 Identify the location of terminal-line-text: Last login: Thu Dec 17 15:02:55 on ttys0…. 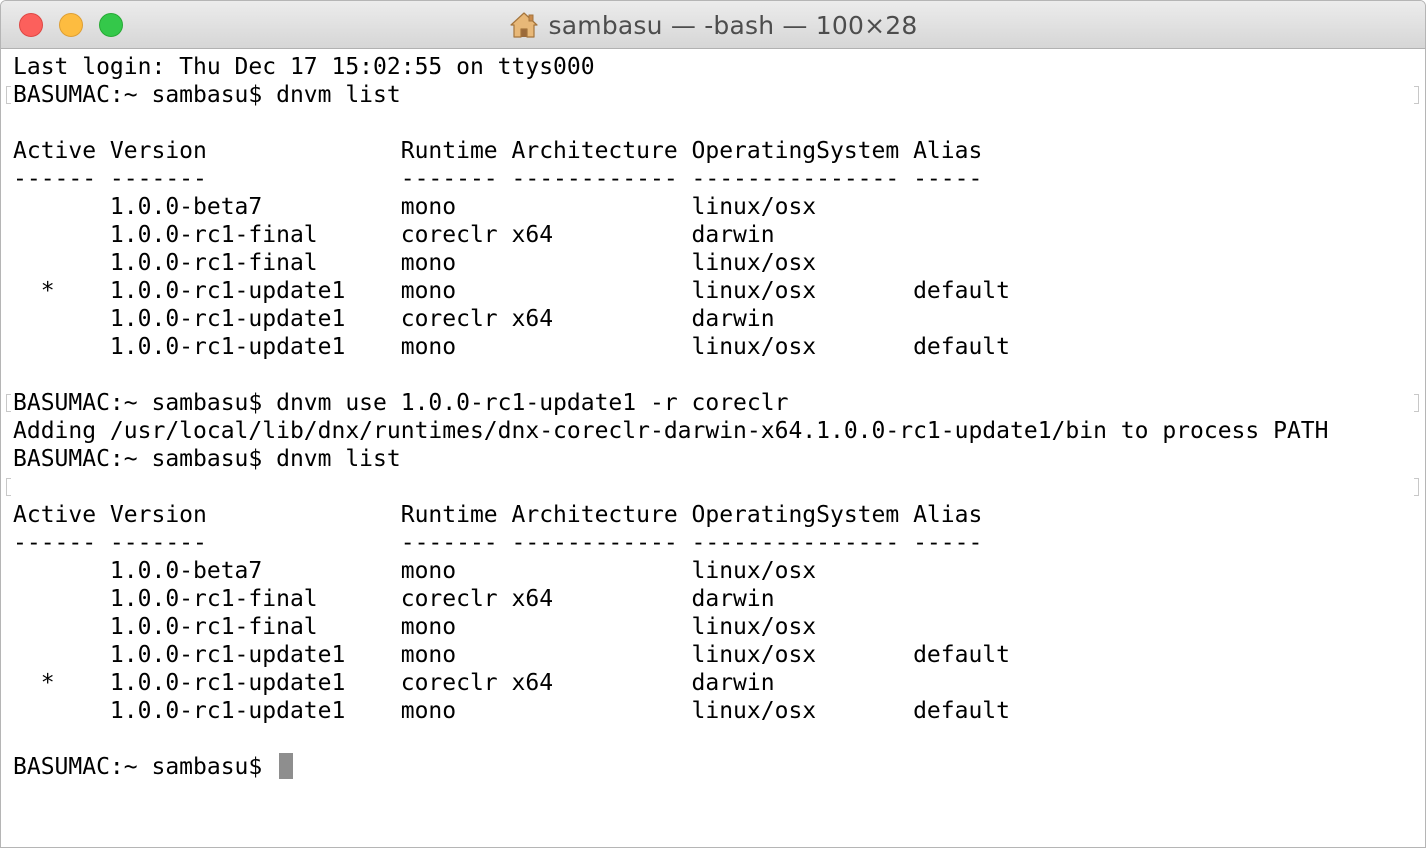
(304, 67).